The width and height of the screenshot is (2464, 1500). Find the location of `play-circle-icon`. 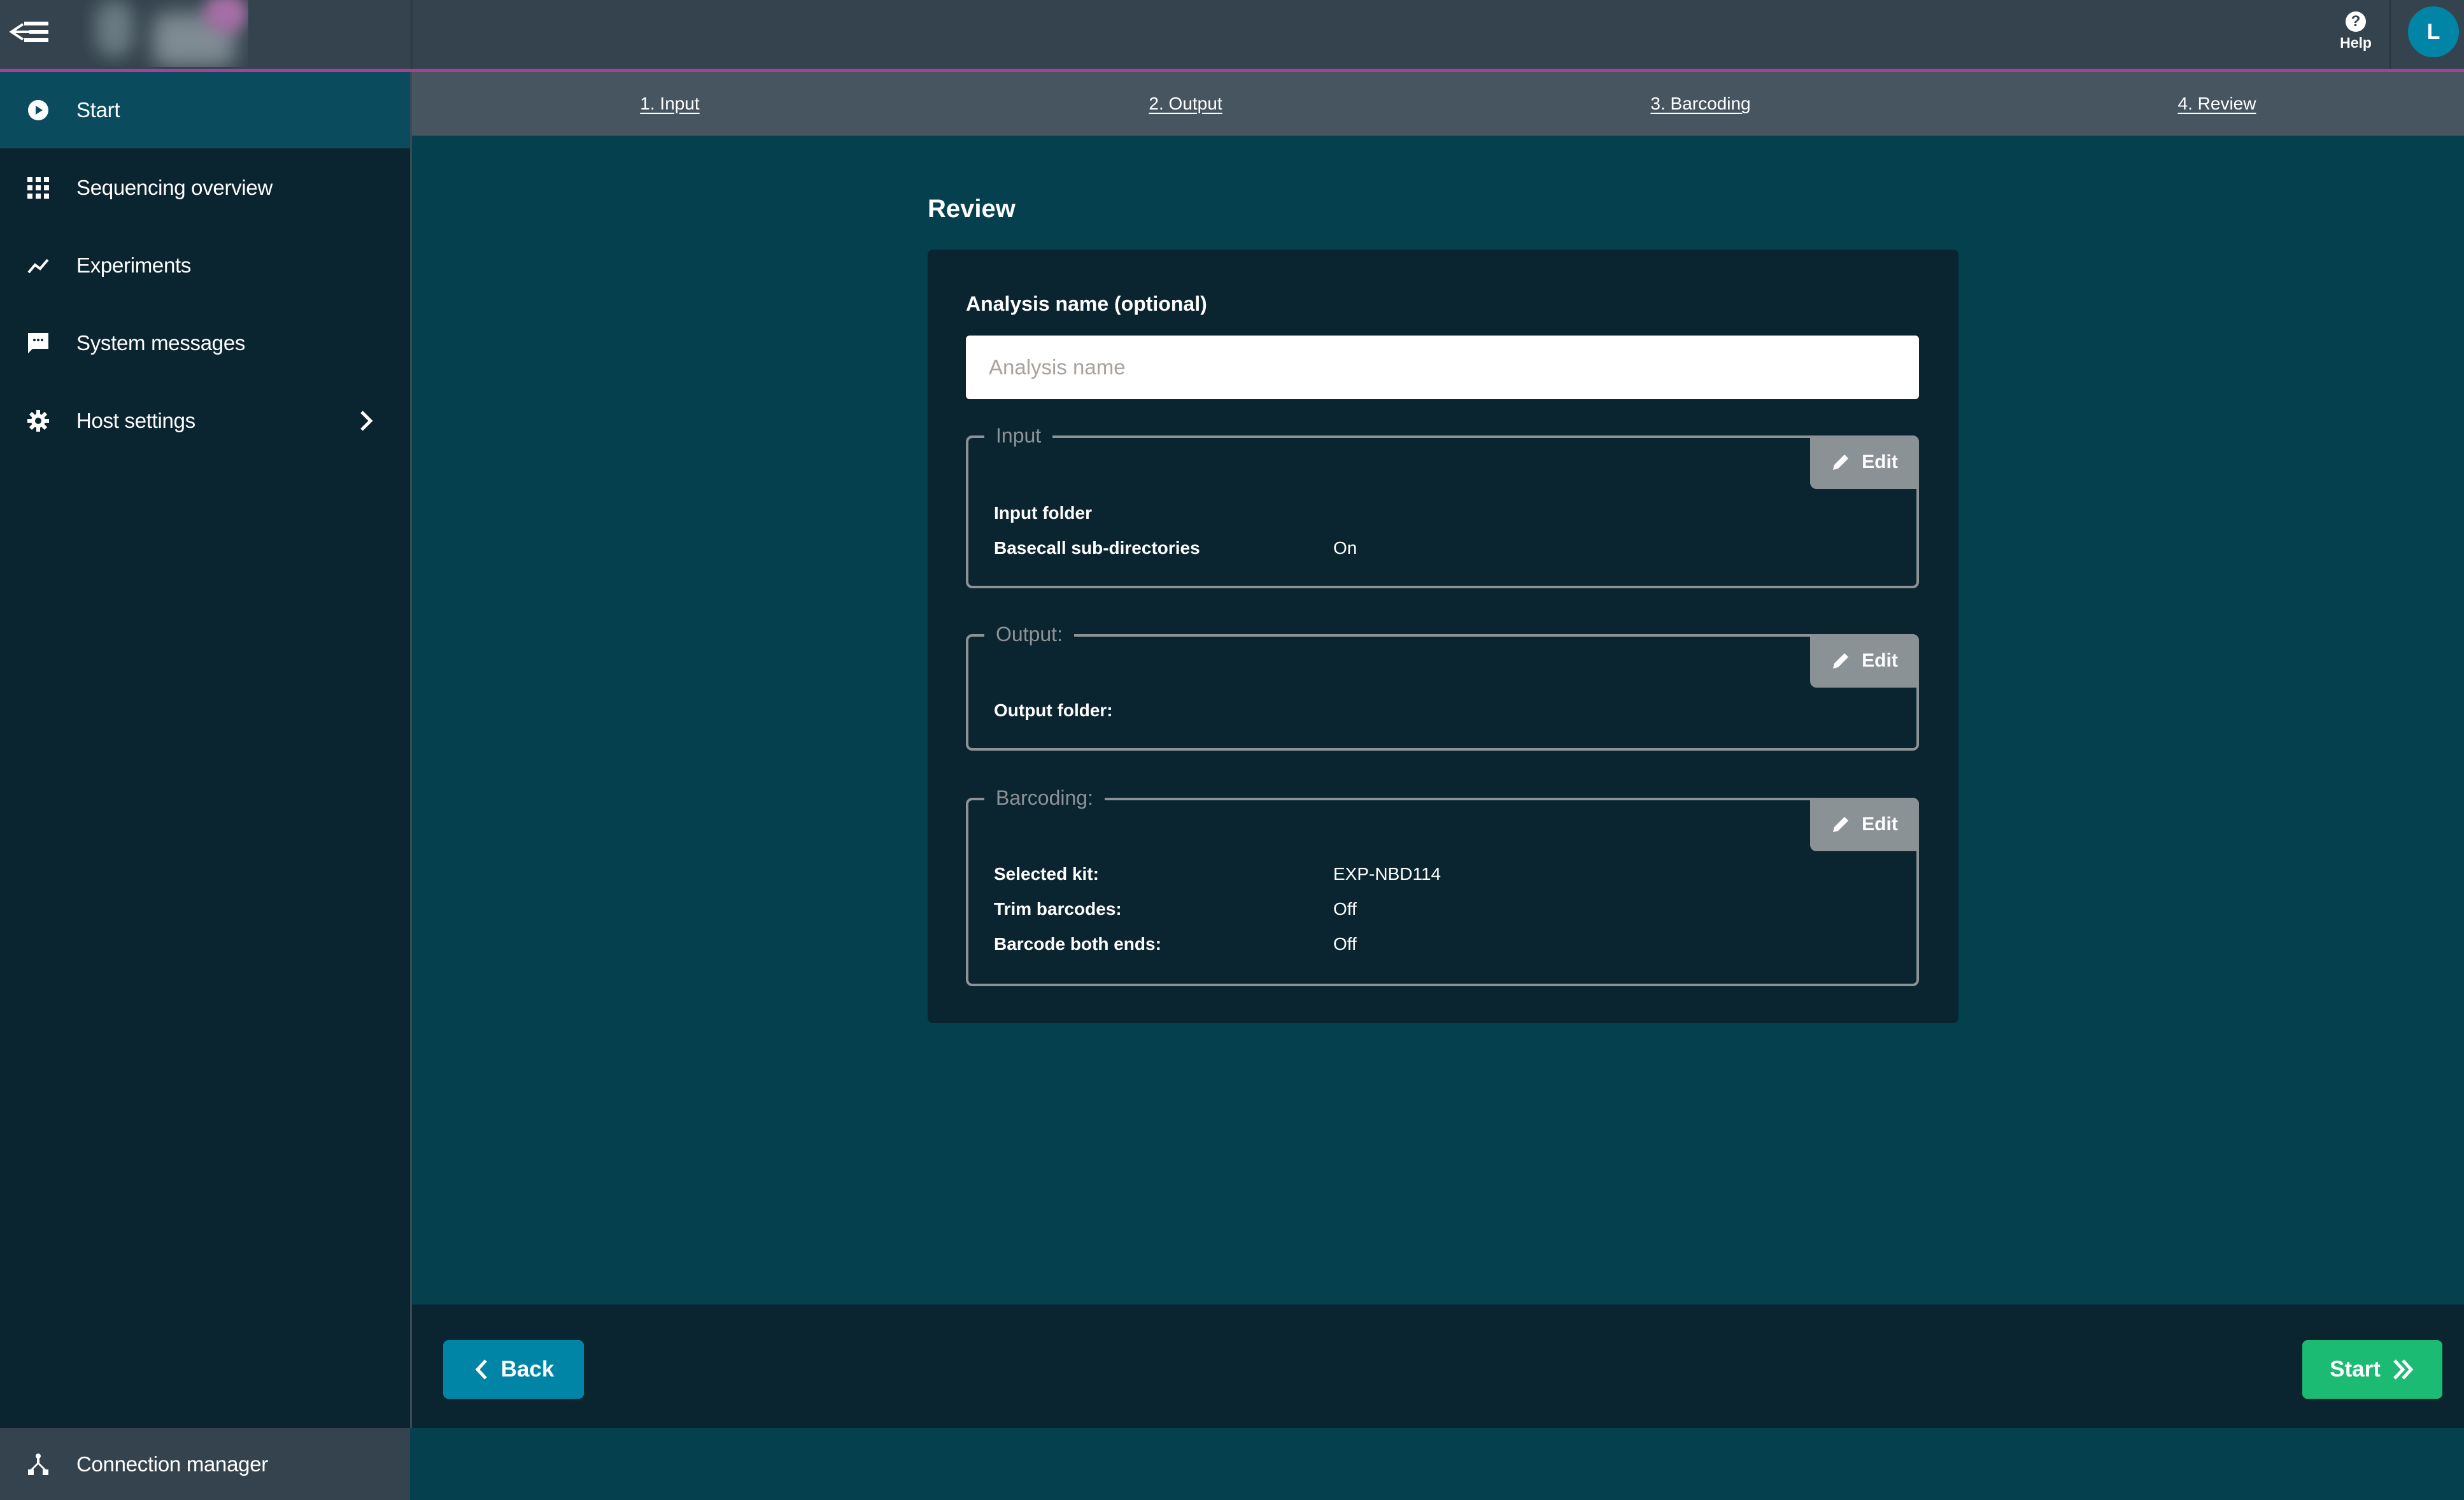

play-circle-icon is located at coordinates (38, 110).